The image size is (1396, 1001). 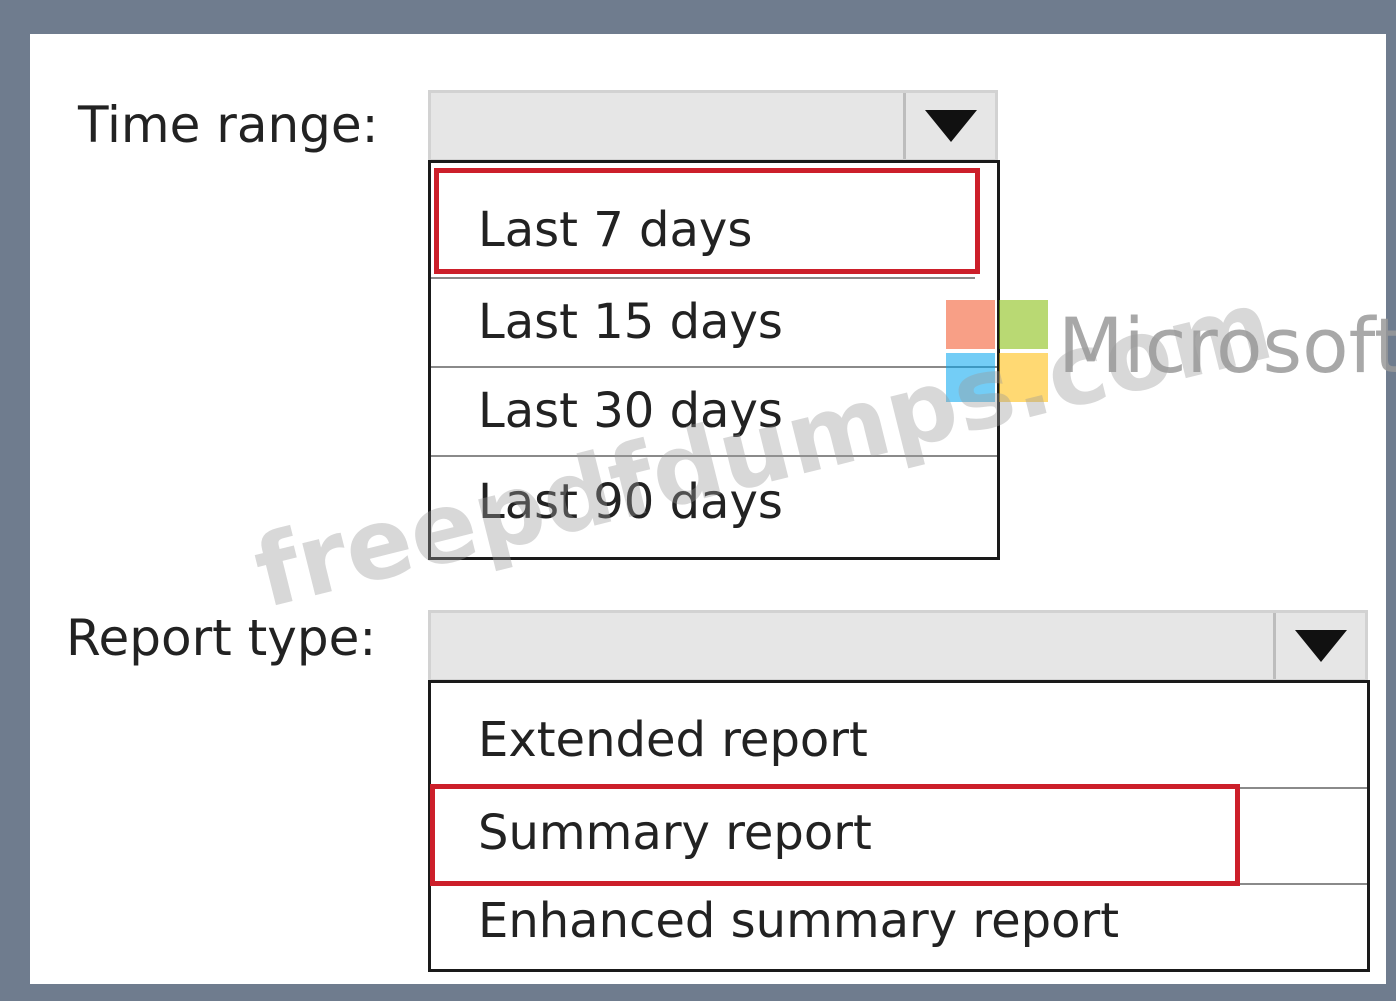 I want to click on logo-red-square, so click(x=970, y=324).